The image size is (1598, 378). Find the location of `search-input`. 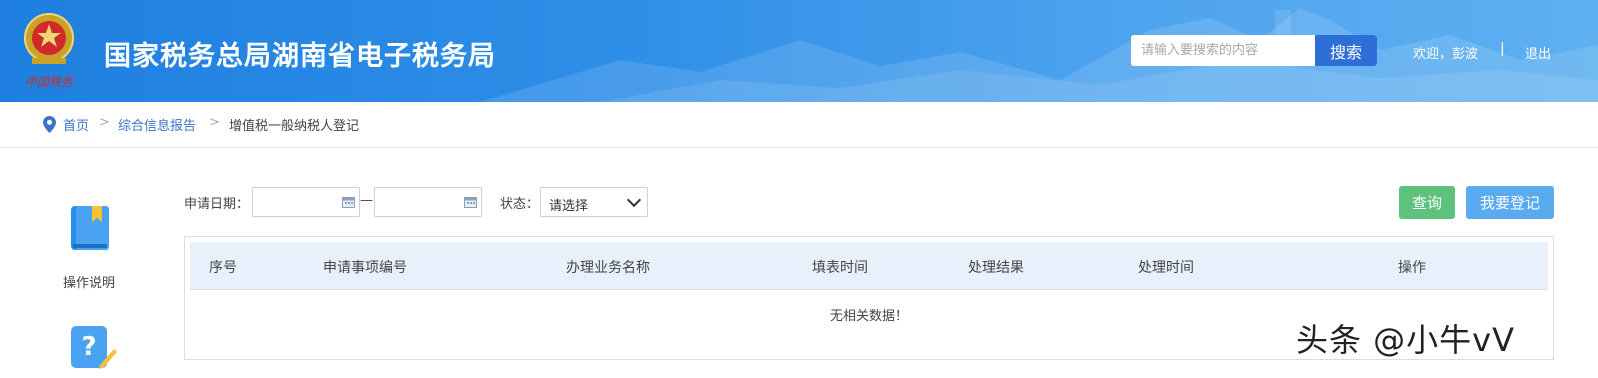

search-input is located at coordinates (1223, 50).